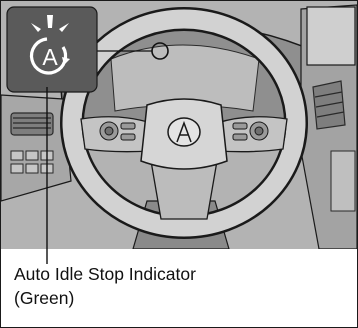 The width and height of the screenshot is (358, 328). Describe the element at coordinates (44, 298) in the screenshot. I see `callout-color-note: (Green)` at that location.